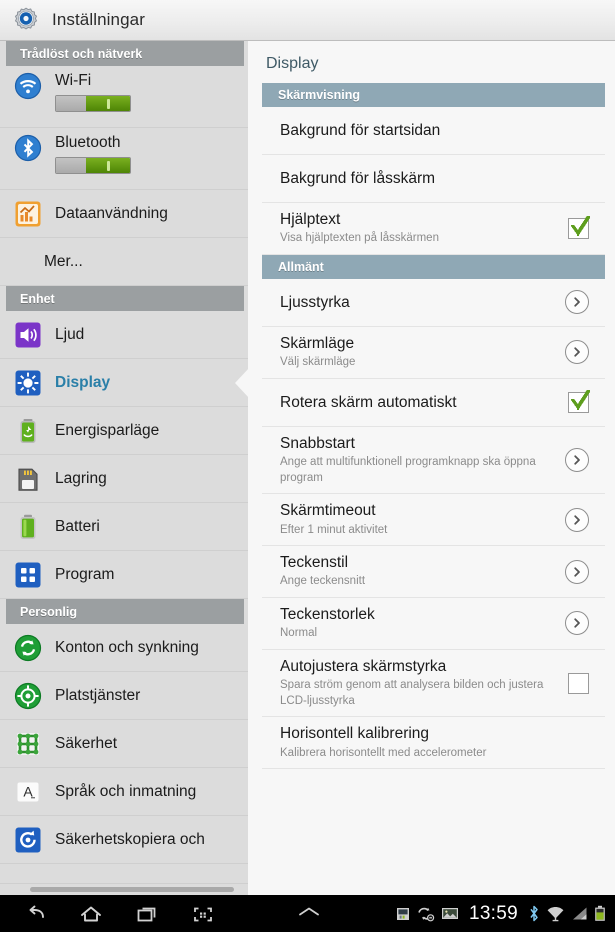 This screenshot has width=615, height=932. What do you see at coordinates (28, 575) in the screenshot?
I see `applications-icon` at bounding box center [28, 575].